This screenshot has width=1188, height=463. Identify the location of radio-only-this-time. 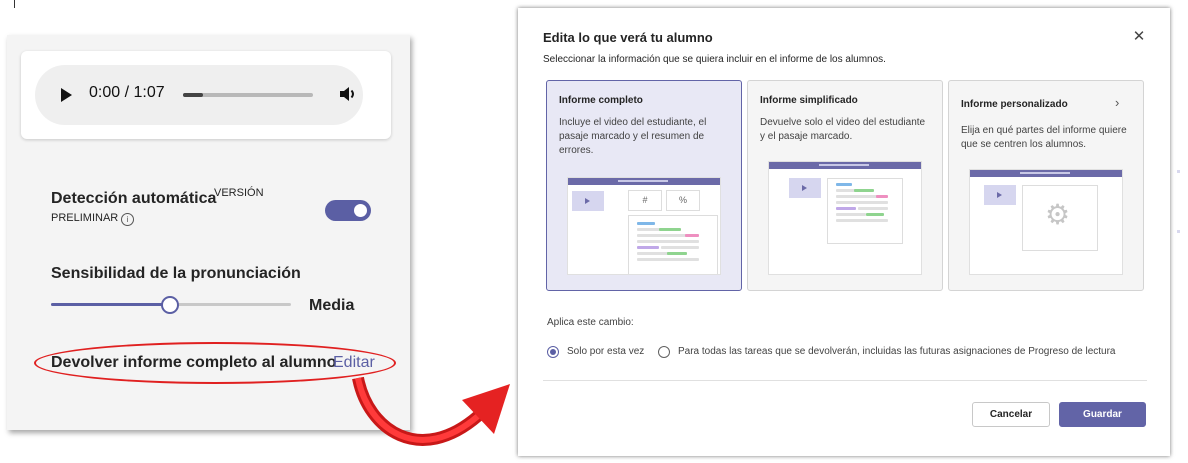
(553, 352).